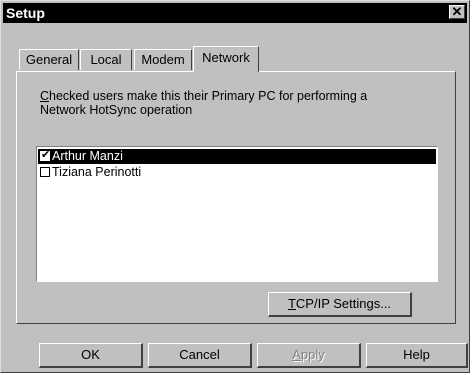 The image size is (472, 375). Describe the element at coordinates (45, 96) in the screenshot. I see `description-access-key: C` at that location.